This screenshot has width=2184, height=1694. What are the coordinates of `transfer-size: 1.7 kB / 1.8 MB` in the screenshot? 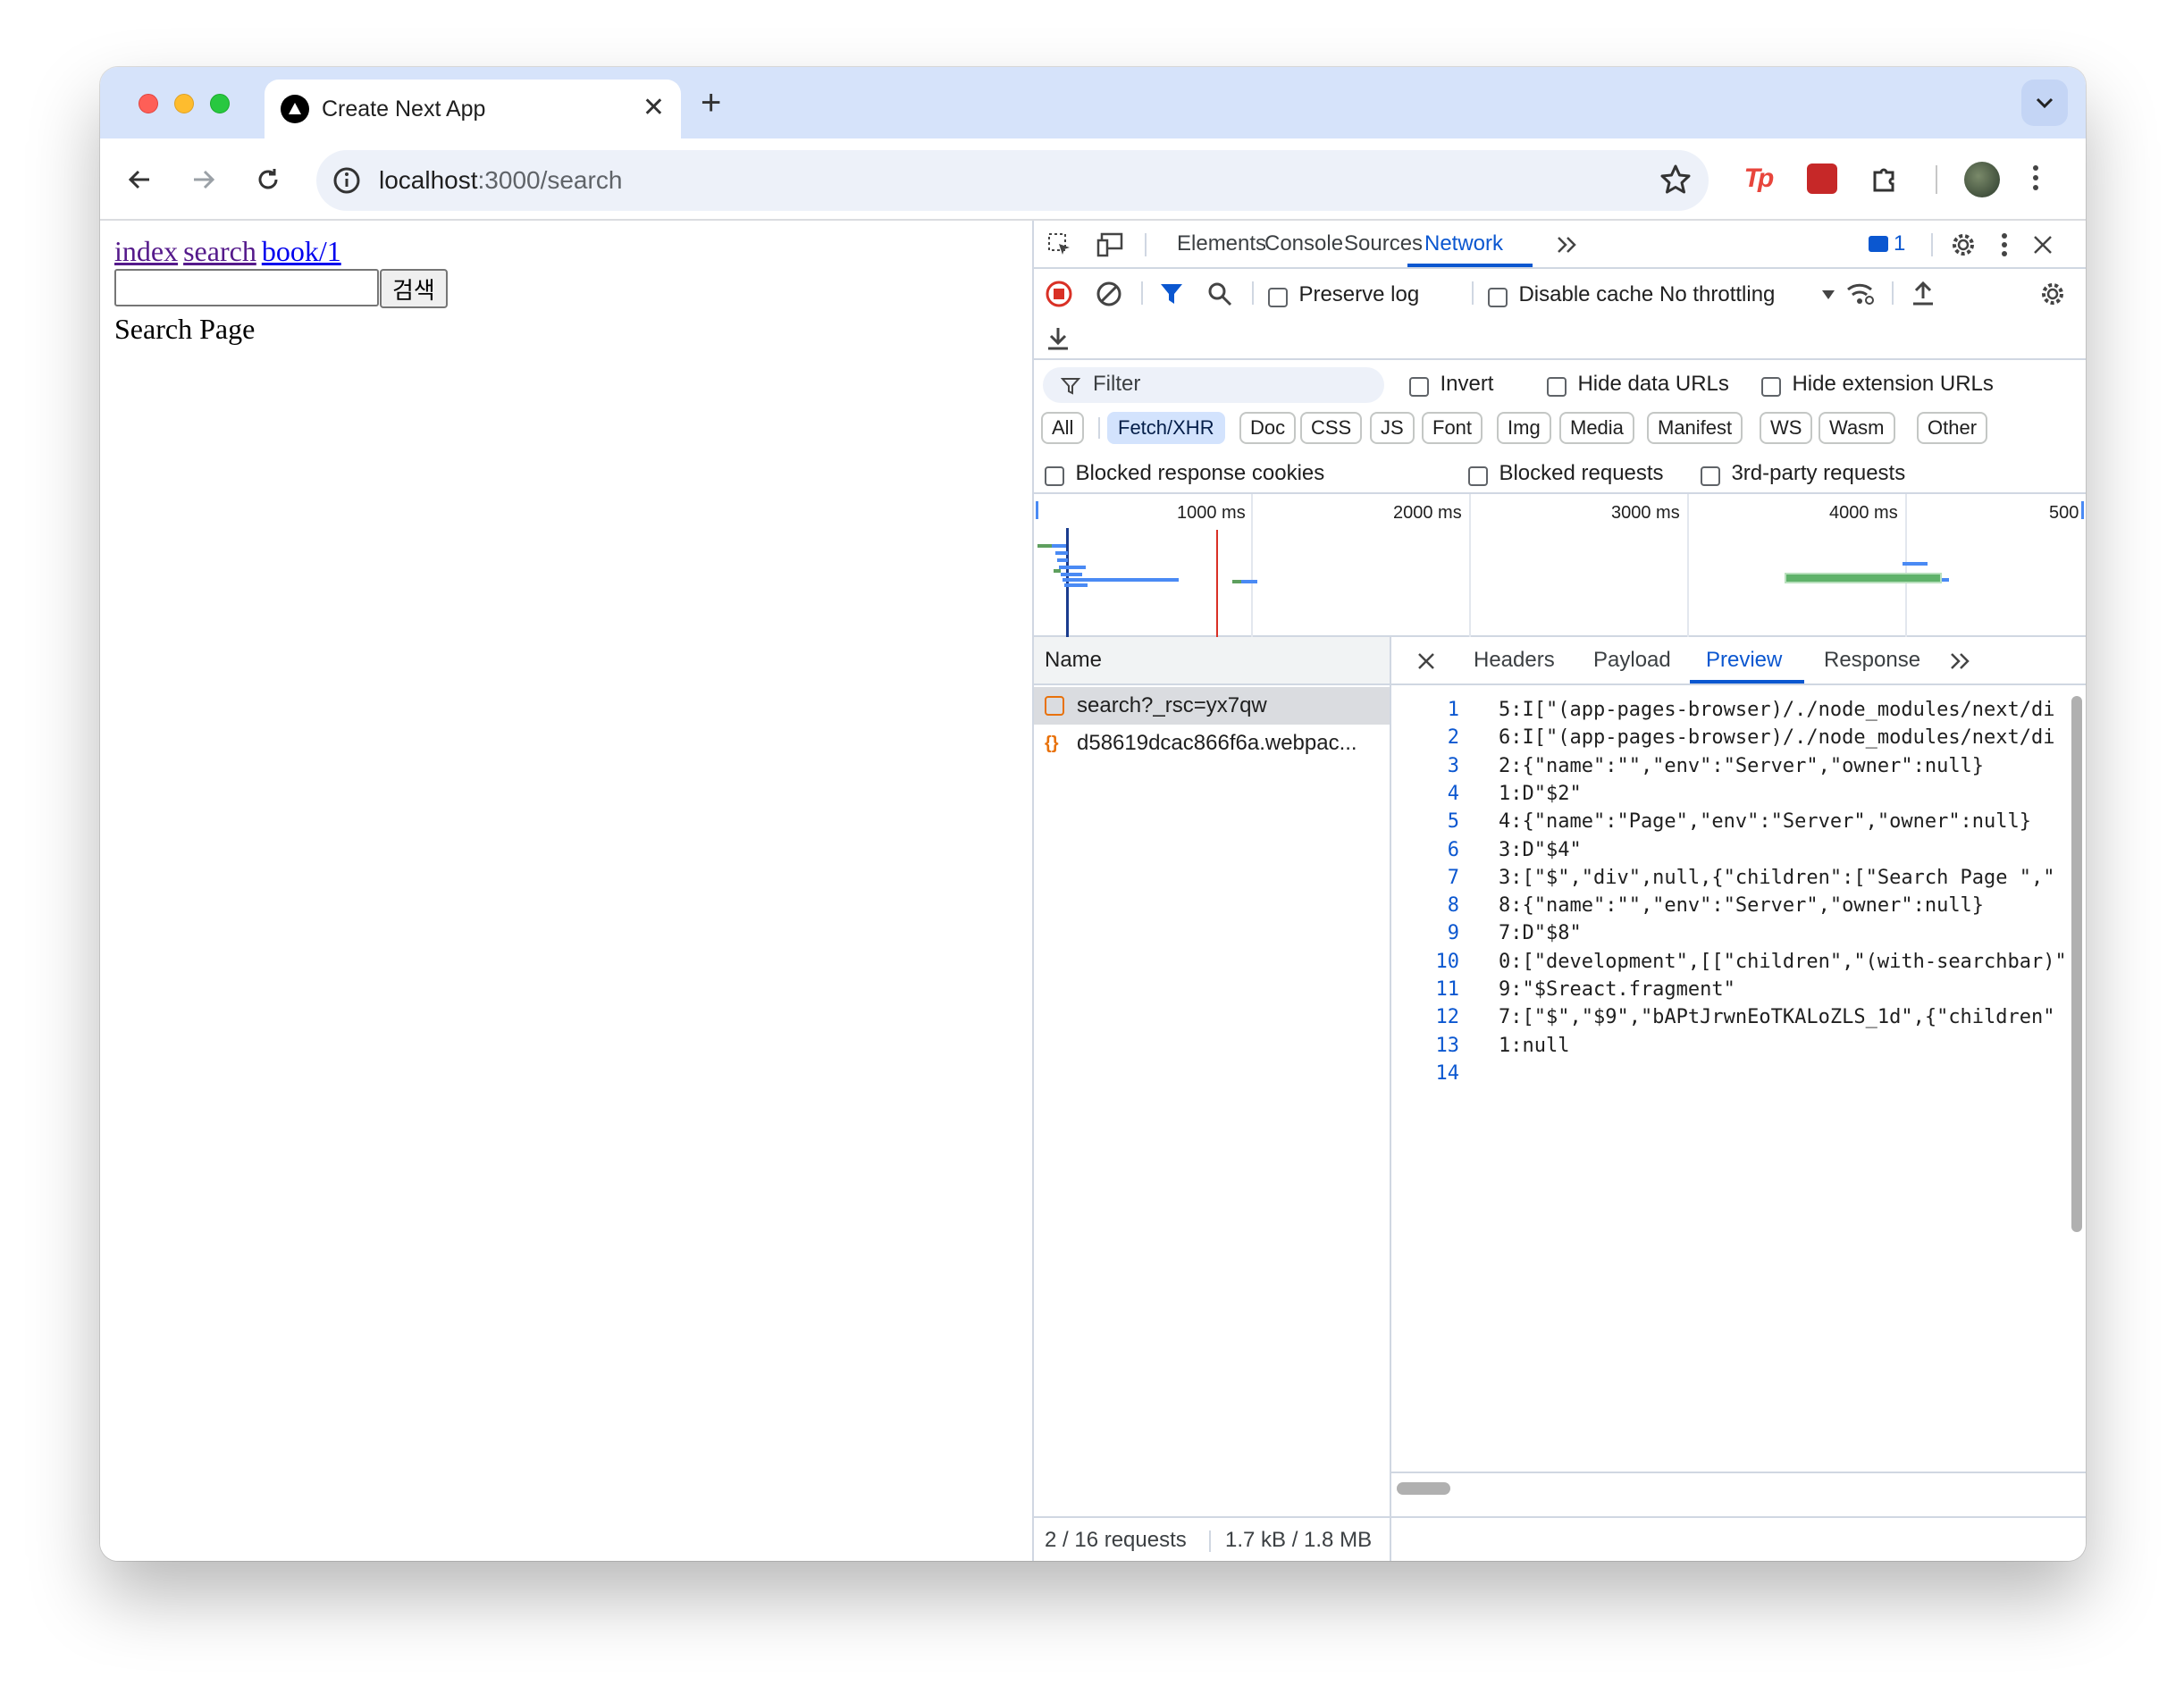 It's located at (1299, 1540).